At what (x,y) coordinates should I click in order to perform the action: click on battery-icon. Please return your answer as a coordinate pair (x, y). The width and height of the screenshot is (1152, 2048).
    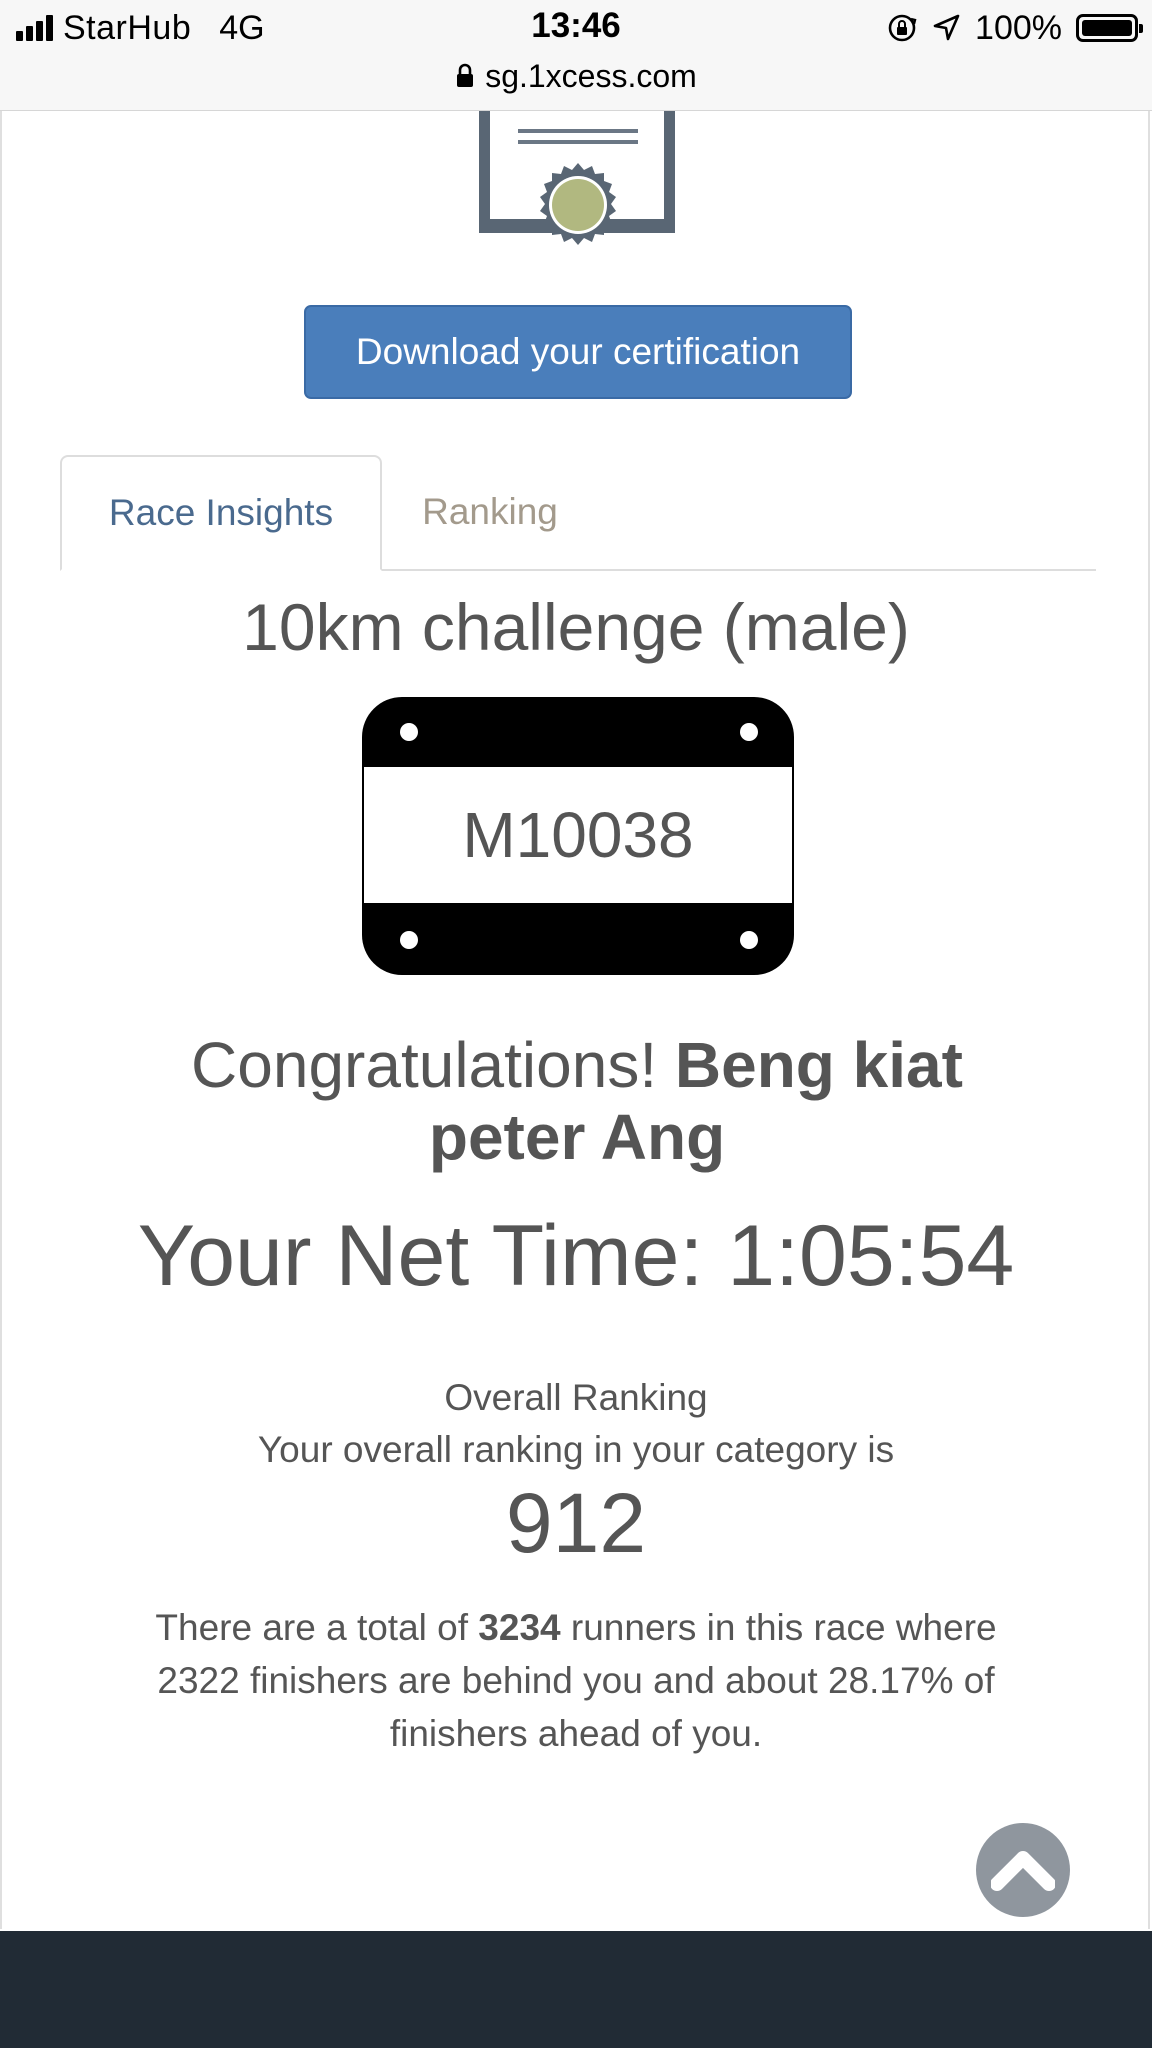
    Looking at the image, I should click on (1109, 28).